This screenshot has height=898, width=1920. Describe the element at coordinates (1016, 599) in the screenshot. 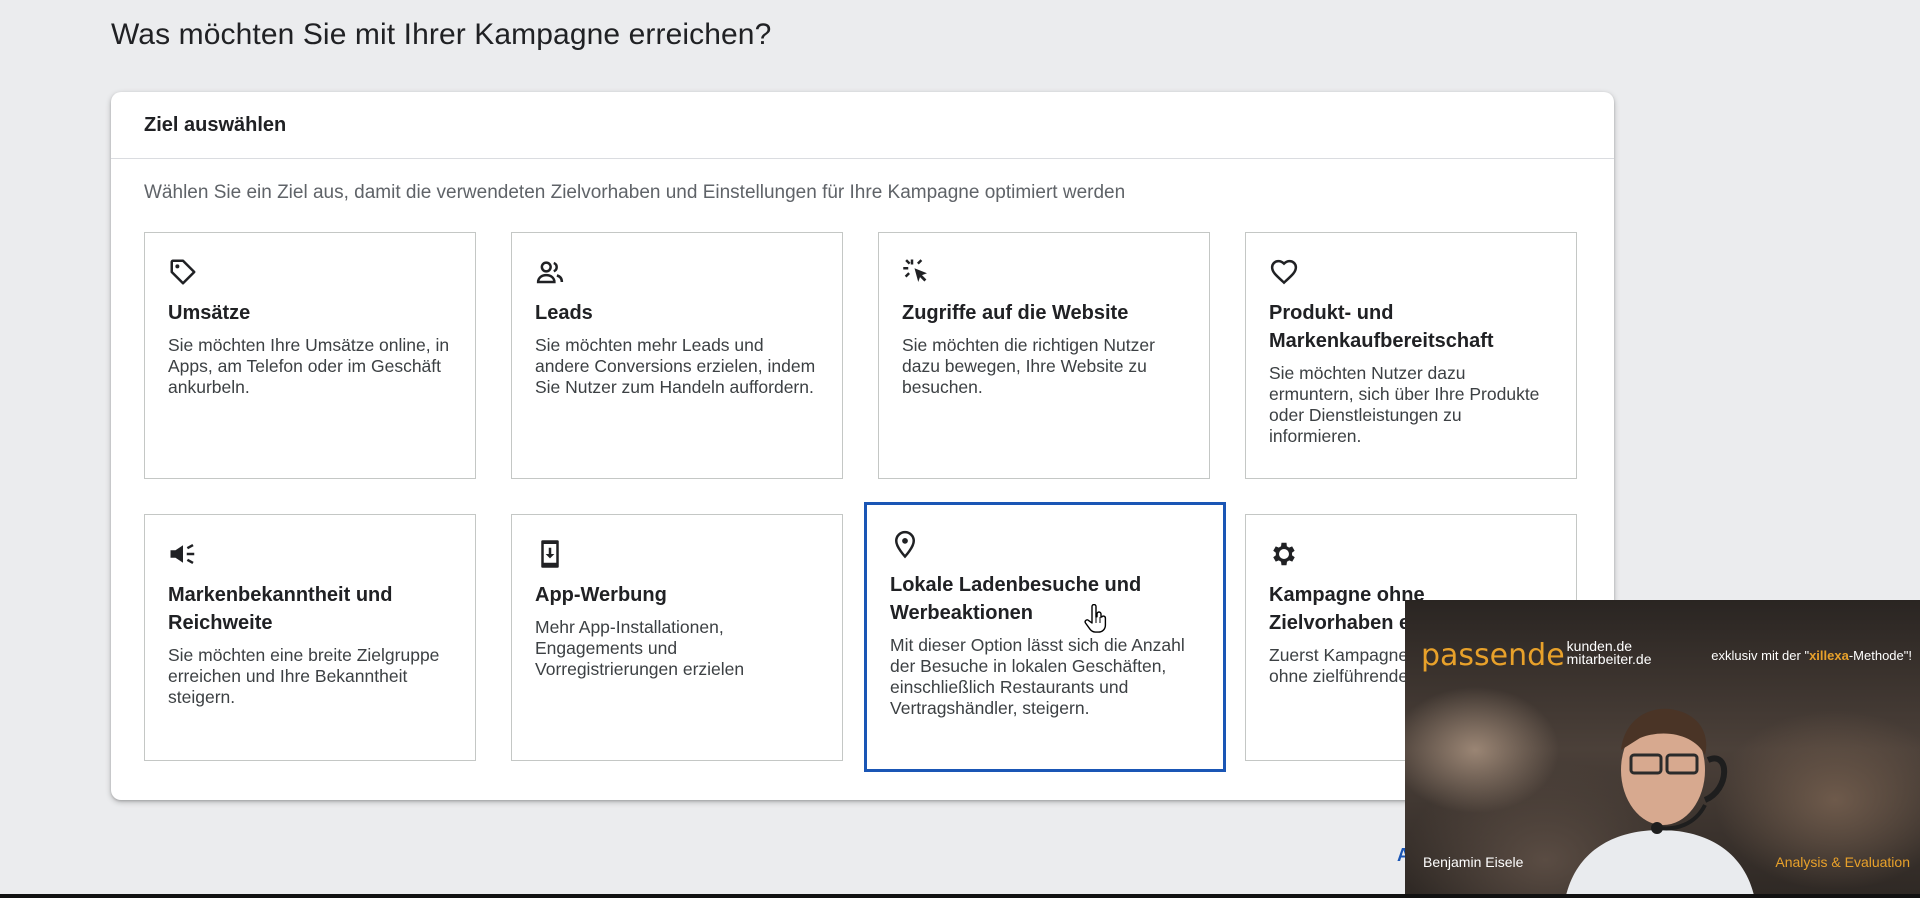

I see `card-title: Lokale Ladenbesuche und Werbeaktionen` at that location.